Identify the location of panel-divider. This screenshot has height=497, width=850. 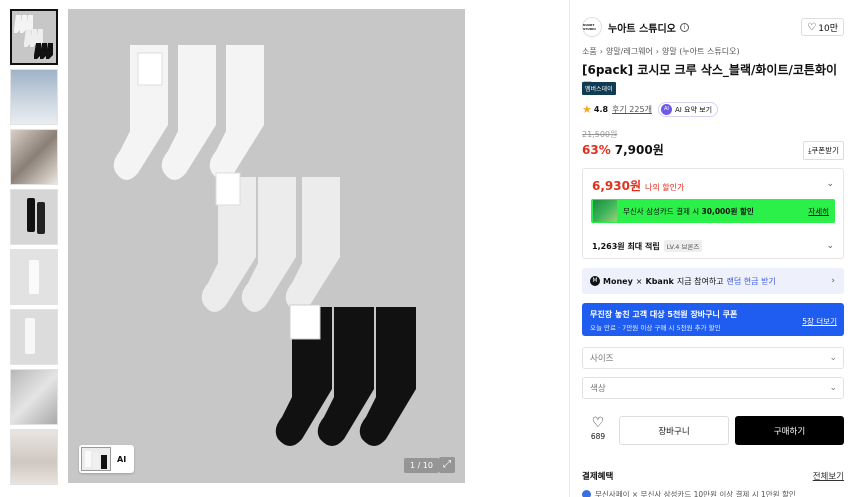
(569, 248).